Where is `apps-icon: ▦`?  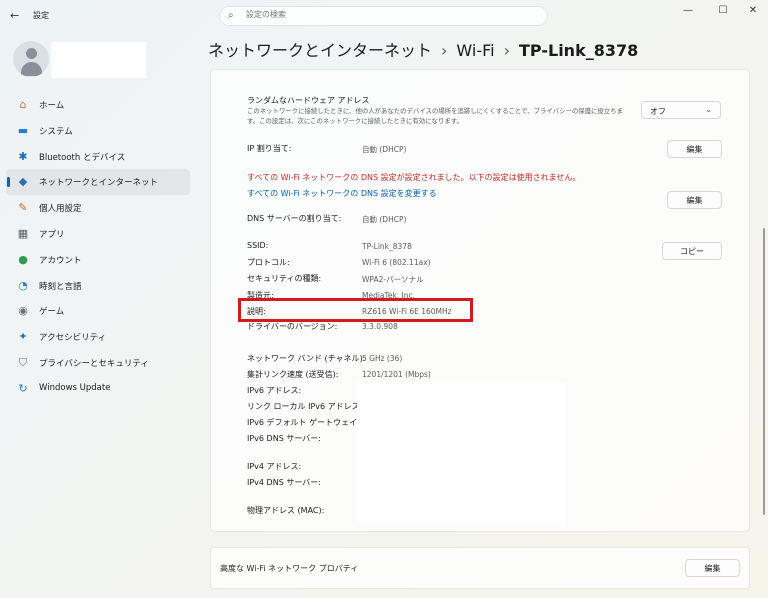 apps-icon: ▦ is located at coordinates (23, 233).